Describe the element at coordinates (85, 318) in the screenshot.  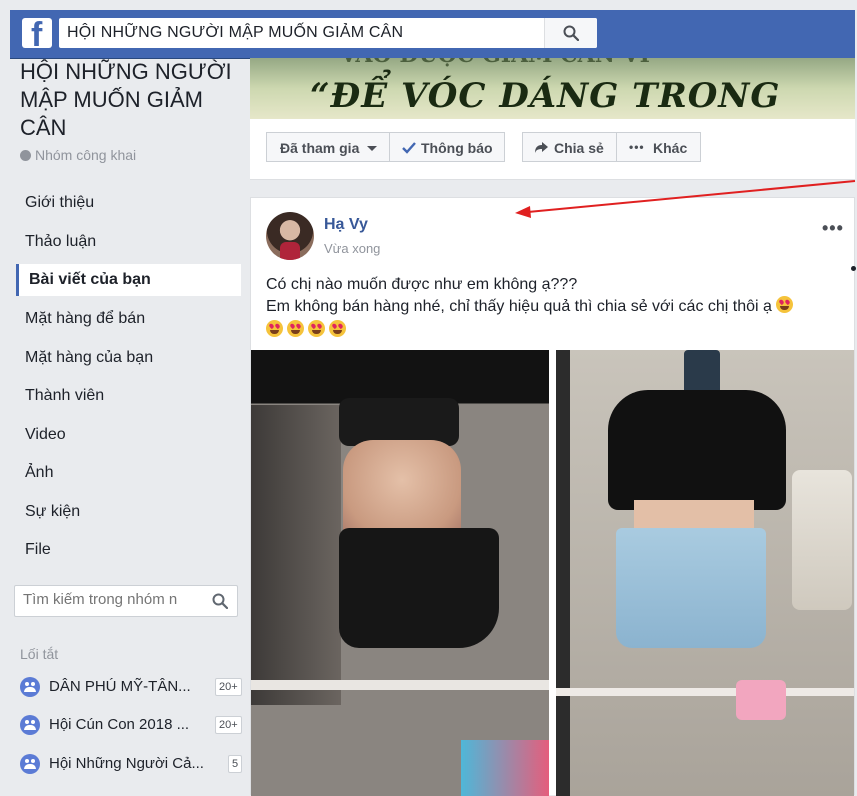
I see `nav-label: Mặt hàng để bán` at that location.